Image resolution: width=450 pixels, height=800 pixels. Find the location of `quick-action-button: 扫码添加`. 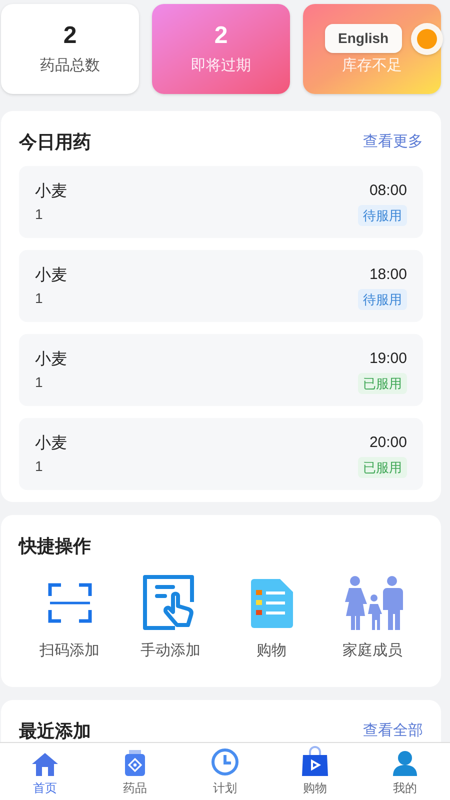

quick-action-button: 扫码添加 is located at coordinates (69, 618).